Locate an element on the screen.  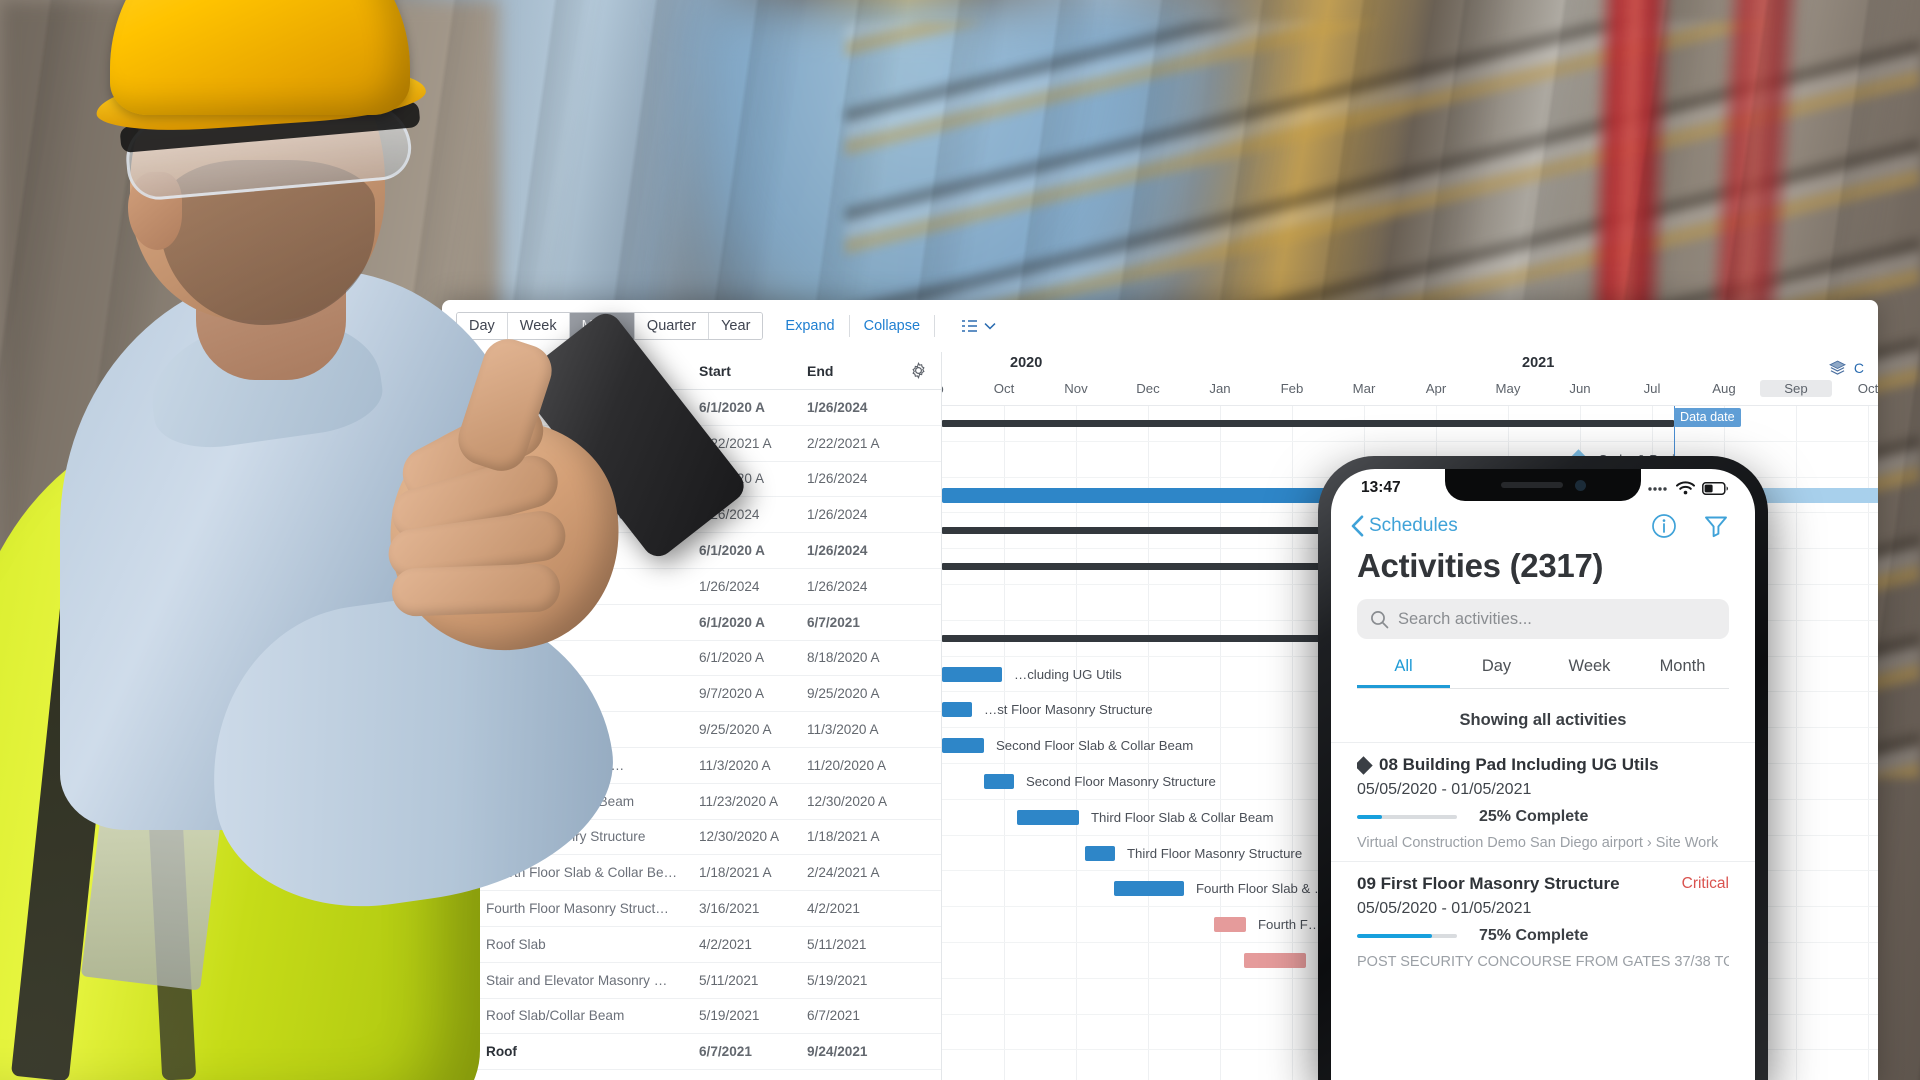
column-header-start: Start is located at coordinates (715, 370).